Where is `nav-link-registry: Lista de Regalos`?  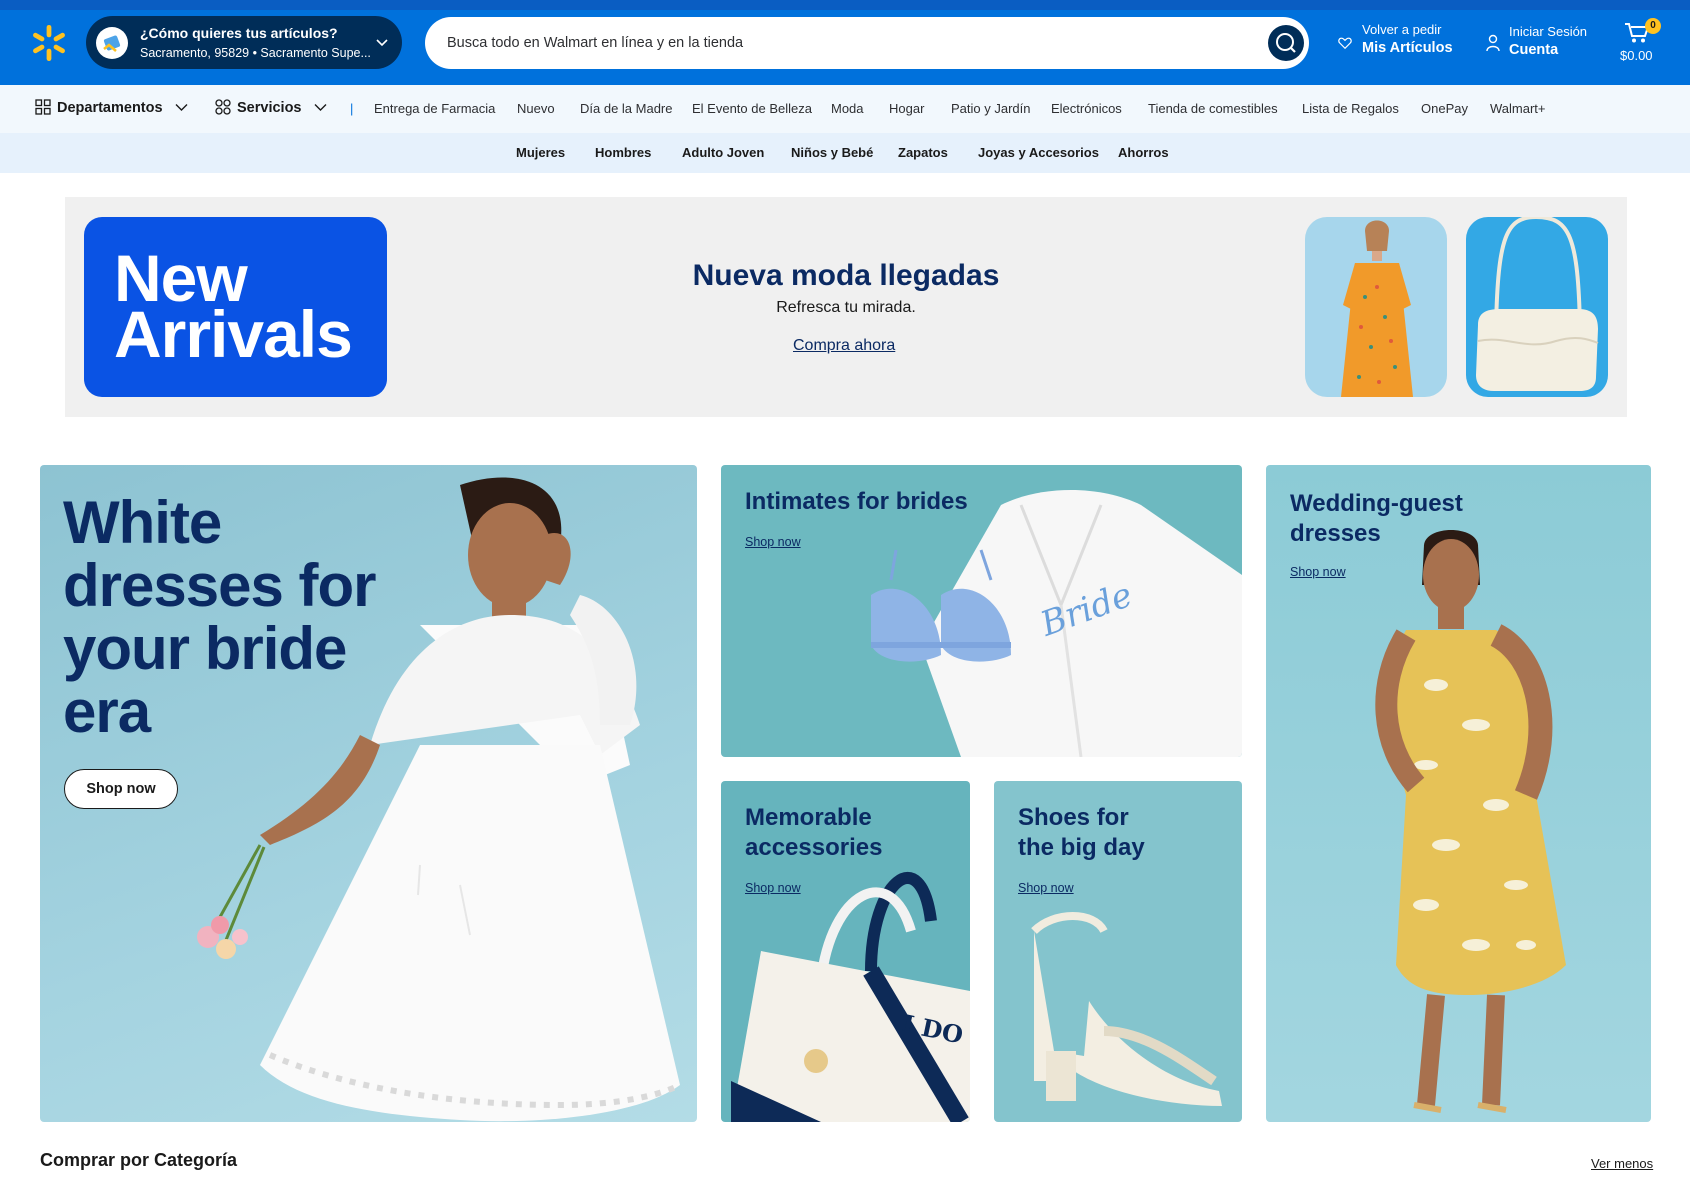
nav-link-registry: Lista de Regalos is located at coordinates (1350, 108).